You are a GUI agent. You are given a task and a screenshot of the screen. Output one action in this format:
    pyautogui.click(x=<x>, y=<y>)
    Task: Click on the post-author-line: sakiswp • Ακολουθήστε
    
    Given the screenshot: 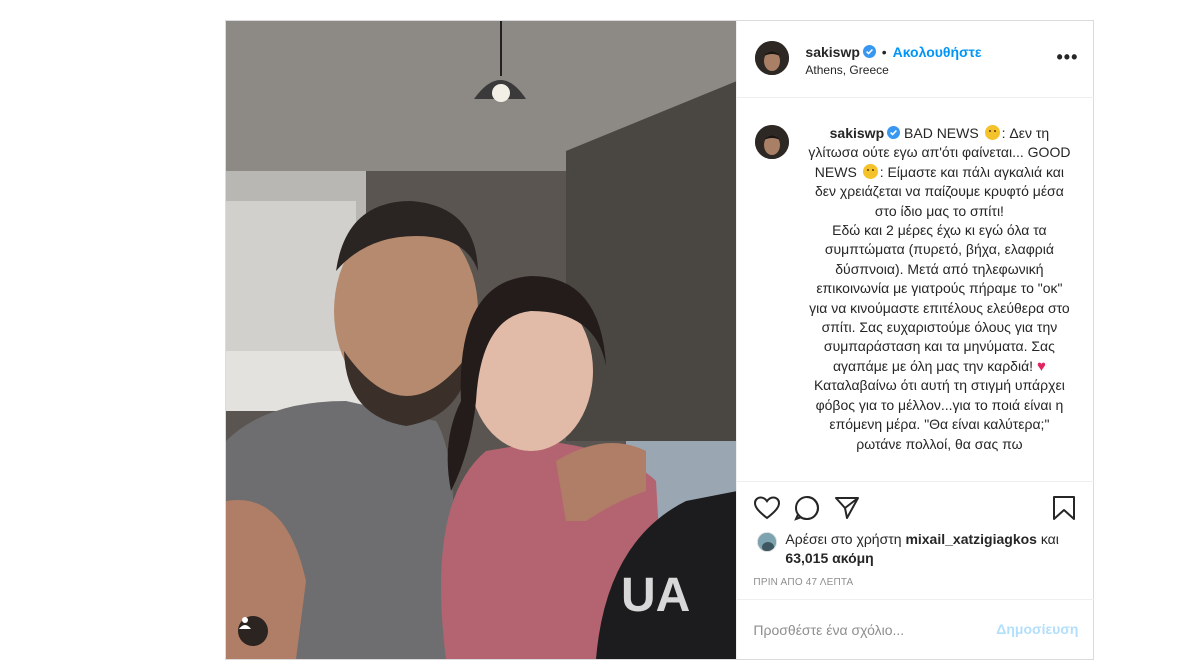 What is the action you would take?
    pyautogui.click(x=893, y=52)
    